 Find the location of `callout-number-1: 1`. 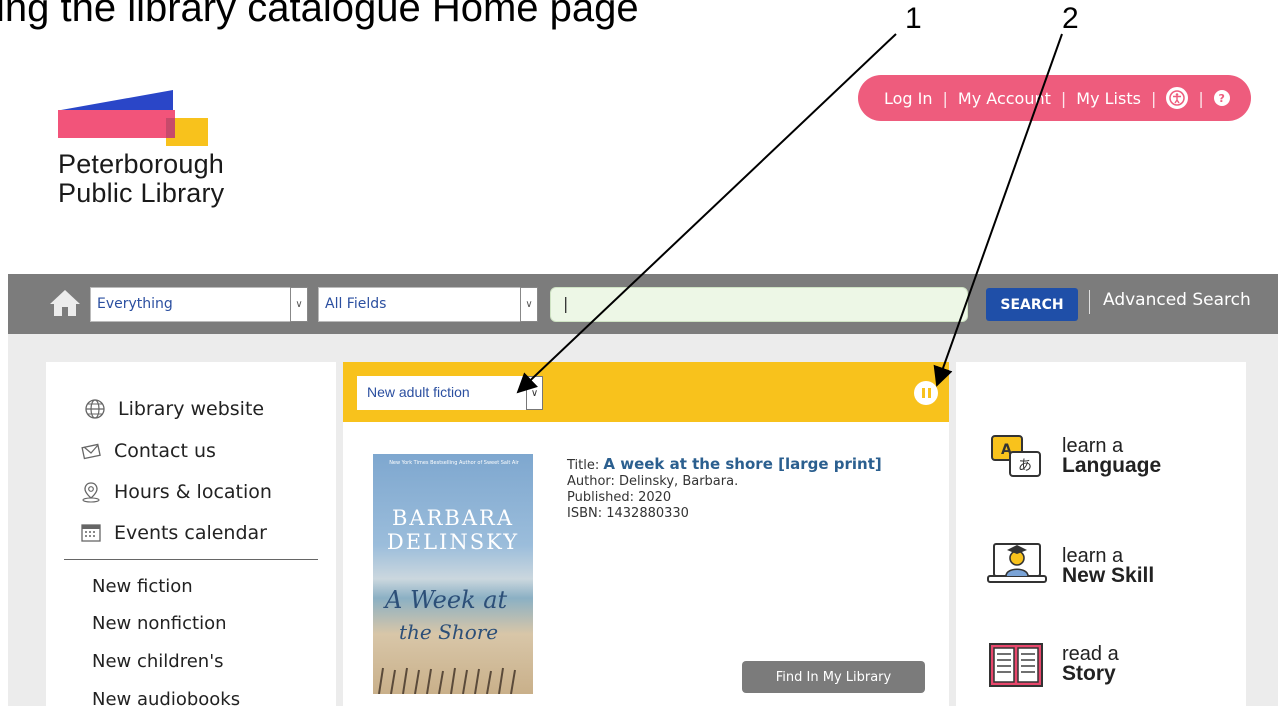

callout-number-1: 1 is located at coordinates (913, 18).